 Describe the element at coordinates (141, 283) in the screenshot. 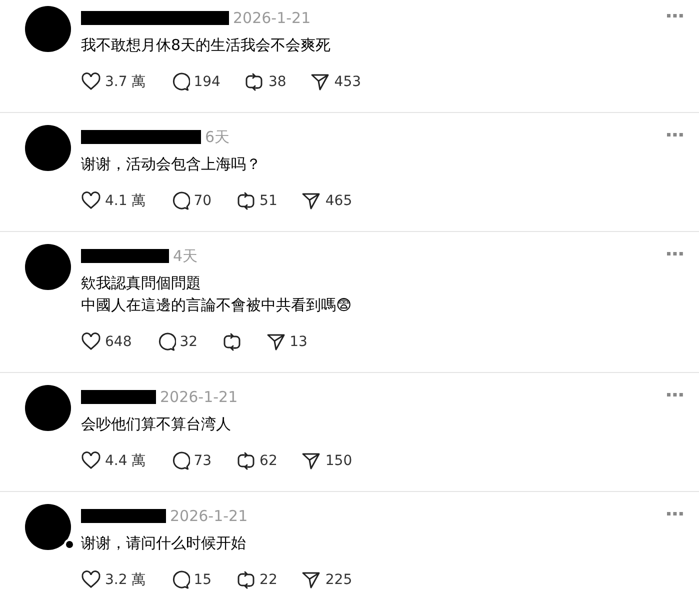

I see `reply-text: 欸我認真問個問題` at that location.